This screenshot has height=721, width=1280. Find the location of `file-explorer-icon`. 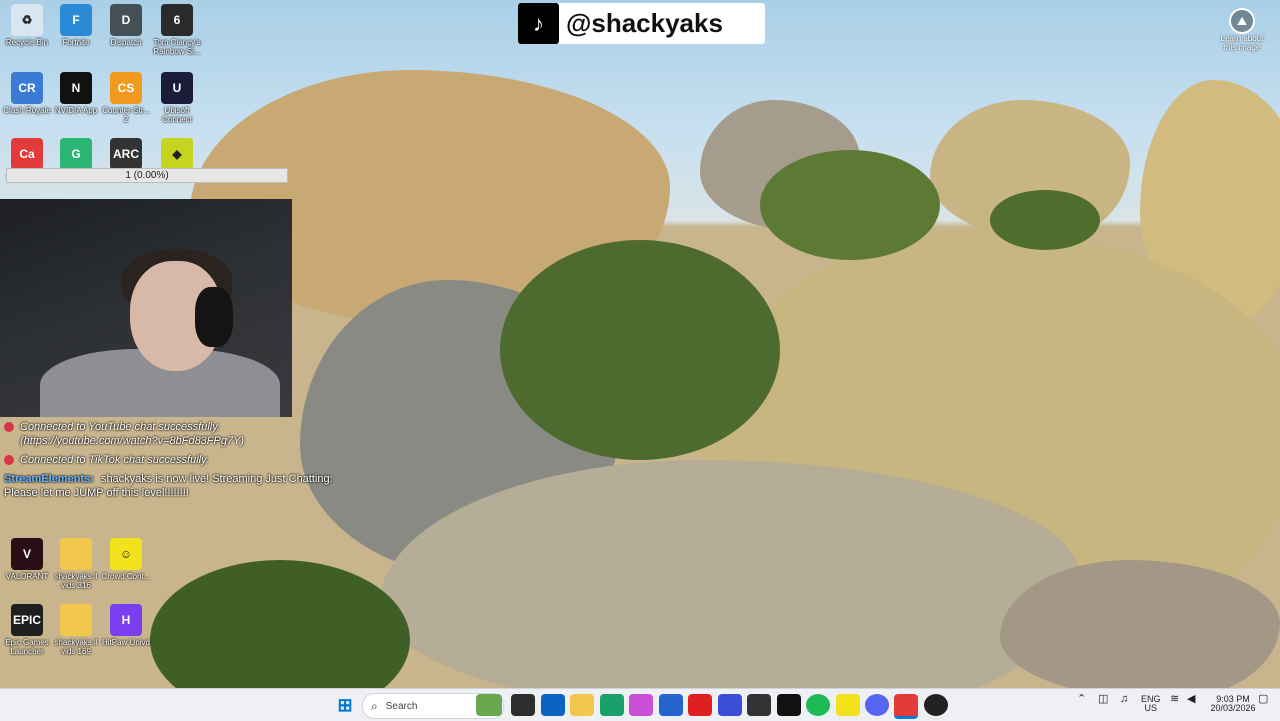

file-explorer-icon is located at coordinates (582, 705).